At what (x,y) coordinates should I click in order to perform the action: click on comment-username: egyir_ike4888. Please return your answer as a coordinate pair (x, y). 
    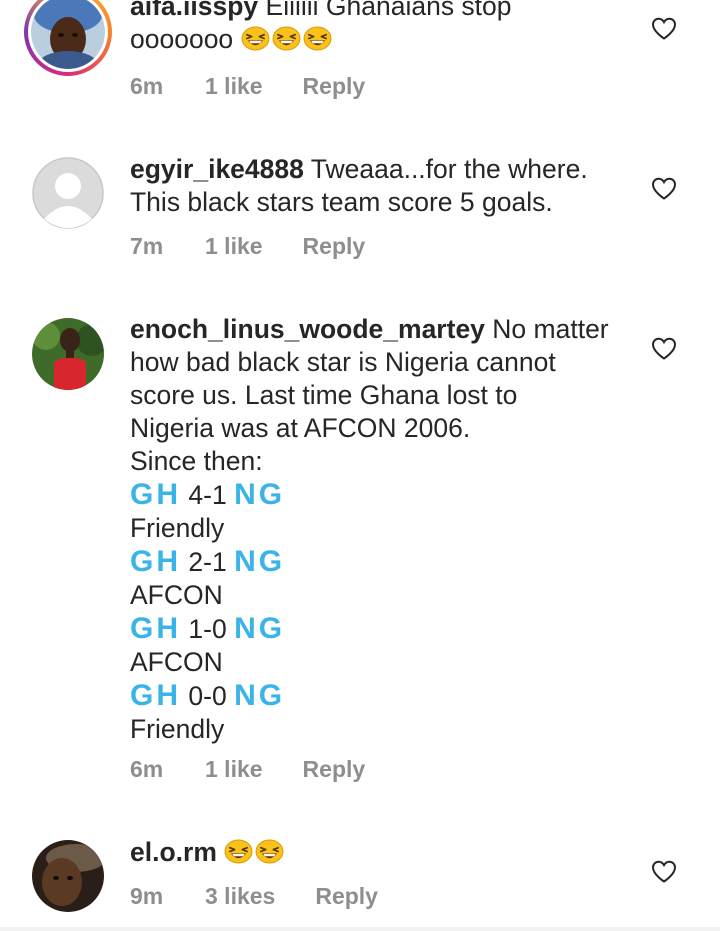
    Looking at the image, I should click on (217, 169).